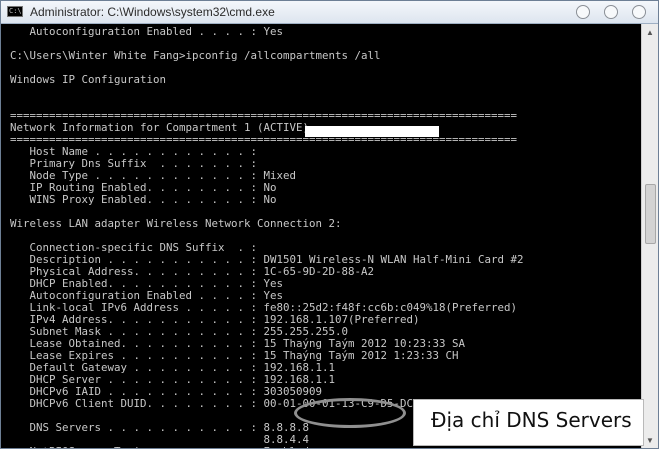  What do you see at coordinates (531, 420) in the screenshot?
I see `callout-label: Địa chỉ DNS Servers` at bounding box center [531, 420].